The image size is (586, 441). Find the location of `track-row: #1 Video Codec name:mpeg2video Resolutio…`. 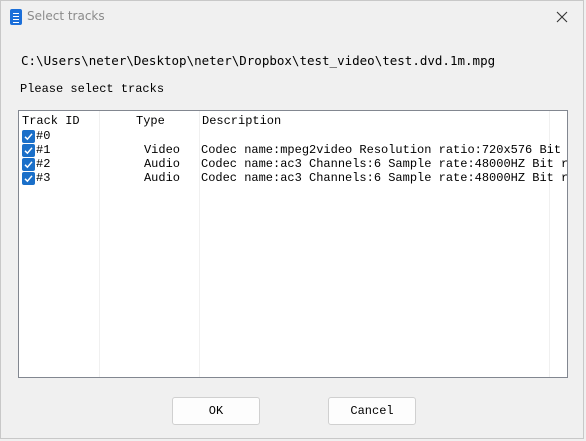

track-row: #1 Video Codec name:mpeg2video Resolutio… is located at coordinates (293, 150).